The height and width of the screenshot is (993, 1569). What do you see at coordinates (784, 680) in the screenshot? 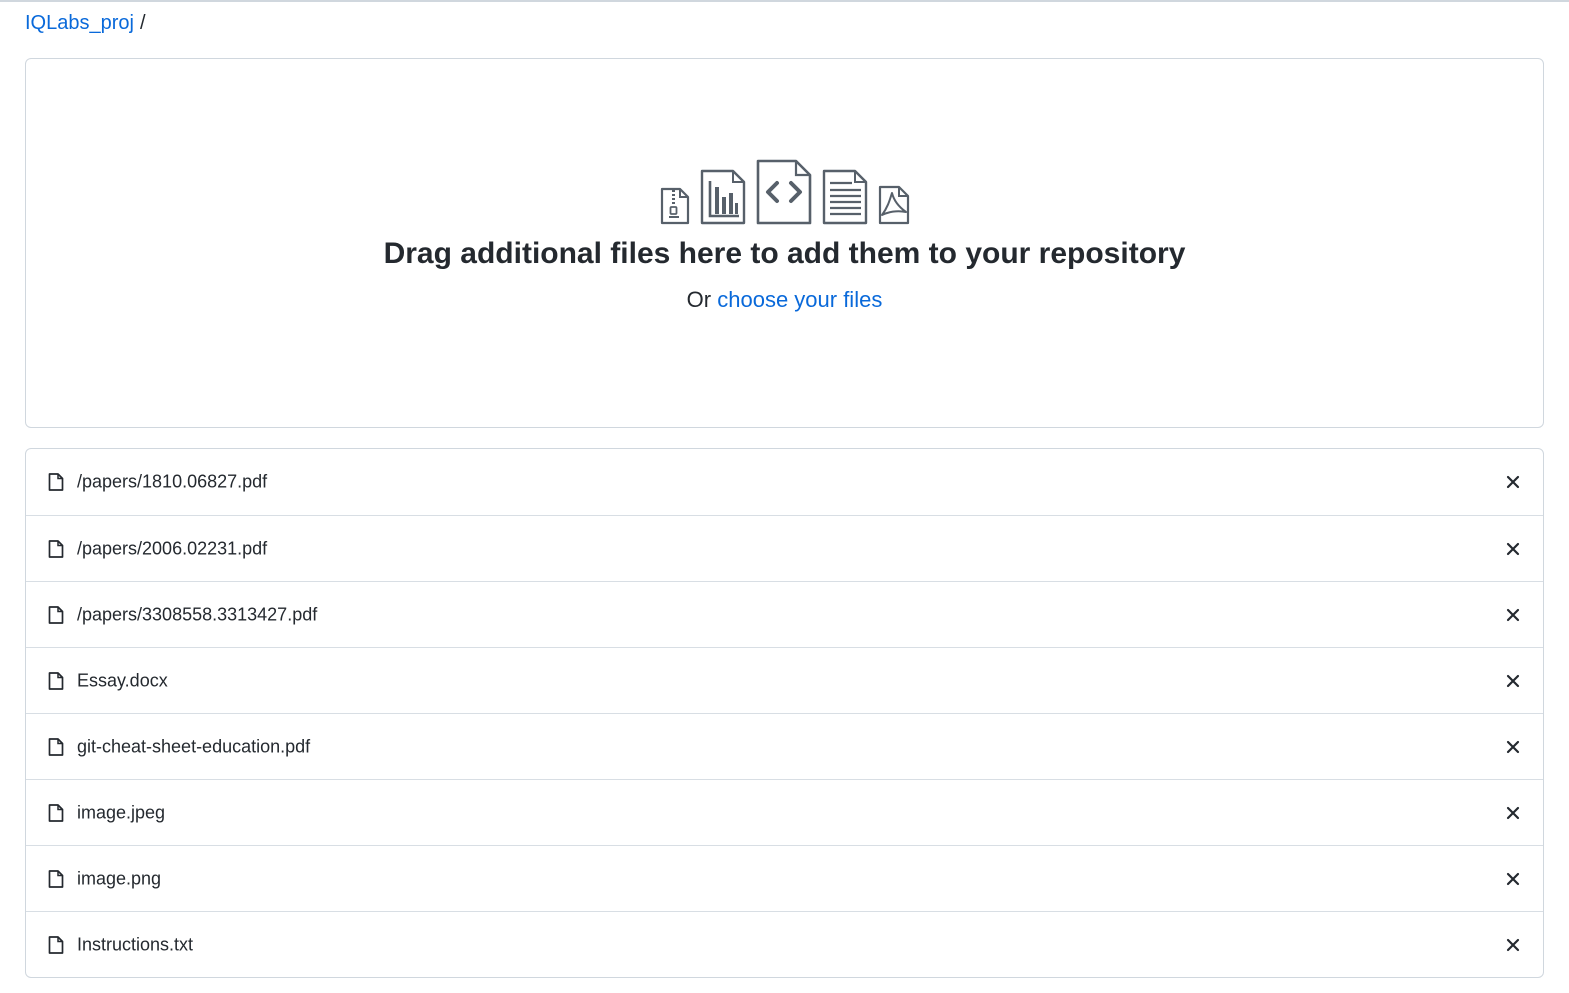
I see `file-row: Essay.docx` at bounding box center [784, 680].